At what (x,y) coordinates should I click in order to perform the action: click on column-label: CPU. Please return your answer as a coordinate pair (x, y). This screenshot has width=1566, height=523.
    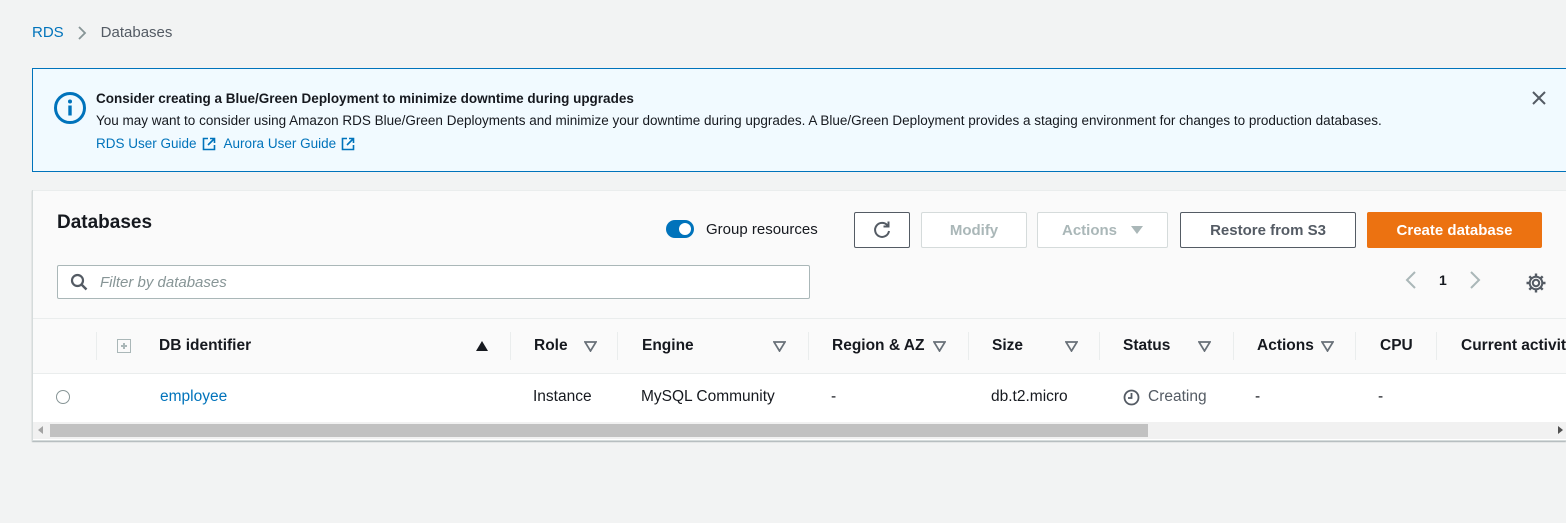
    Looking at the image, I should click on (1396, 345).